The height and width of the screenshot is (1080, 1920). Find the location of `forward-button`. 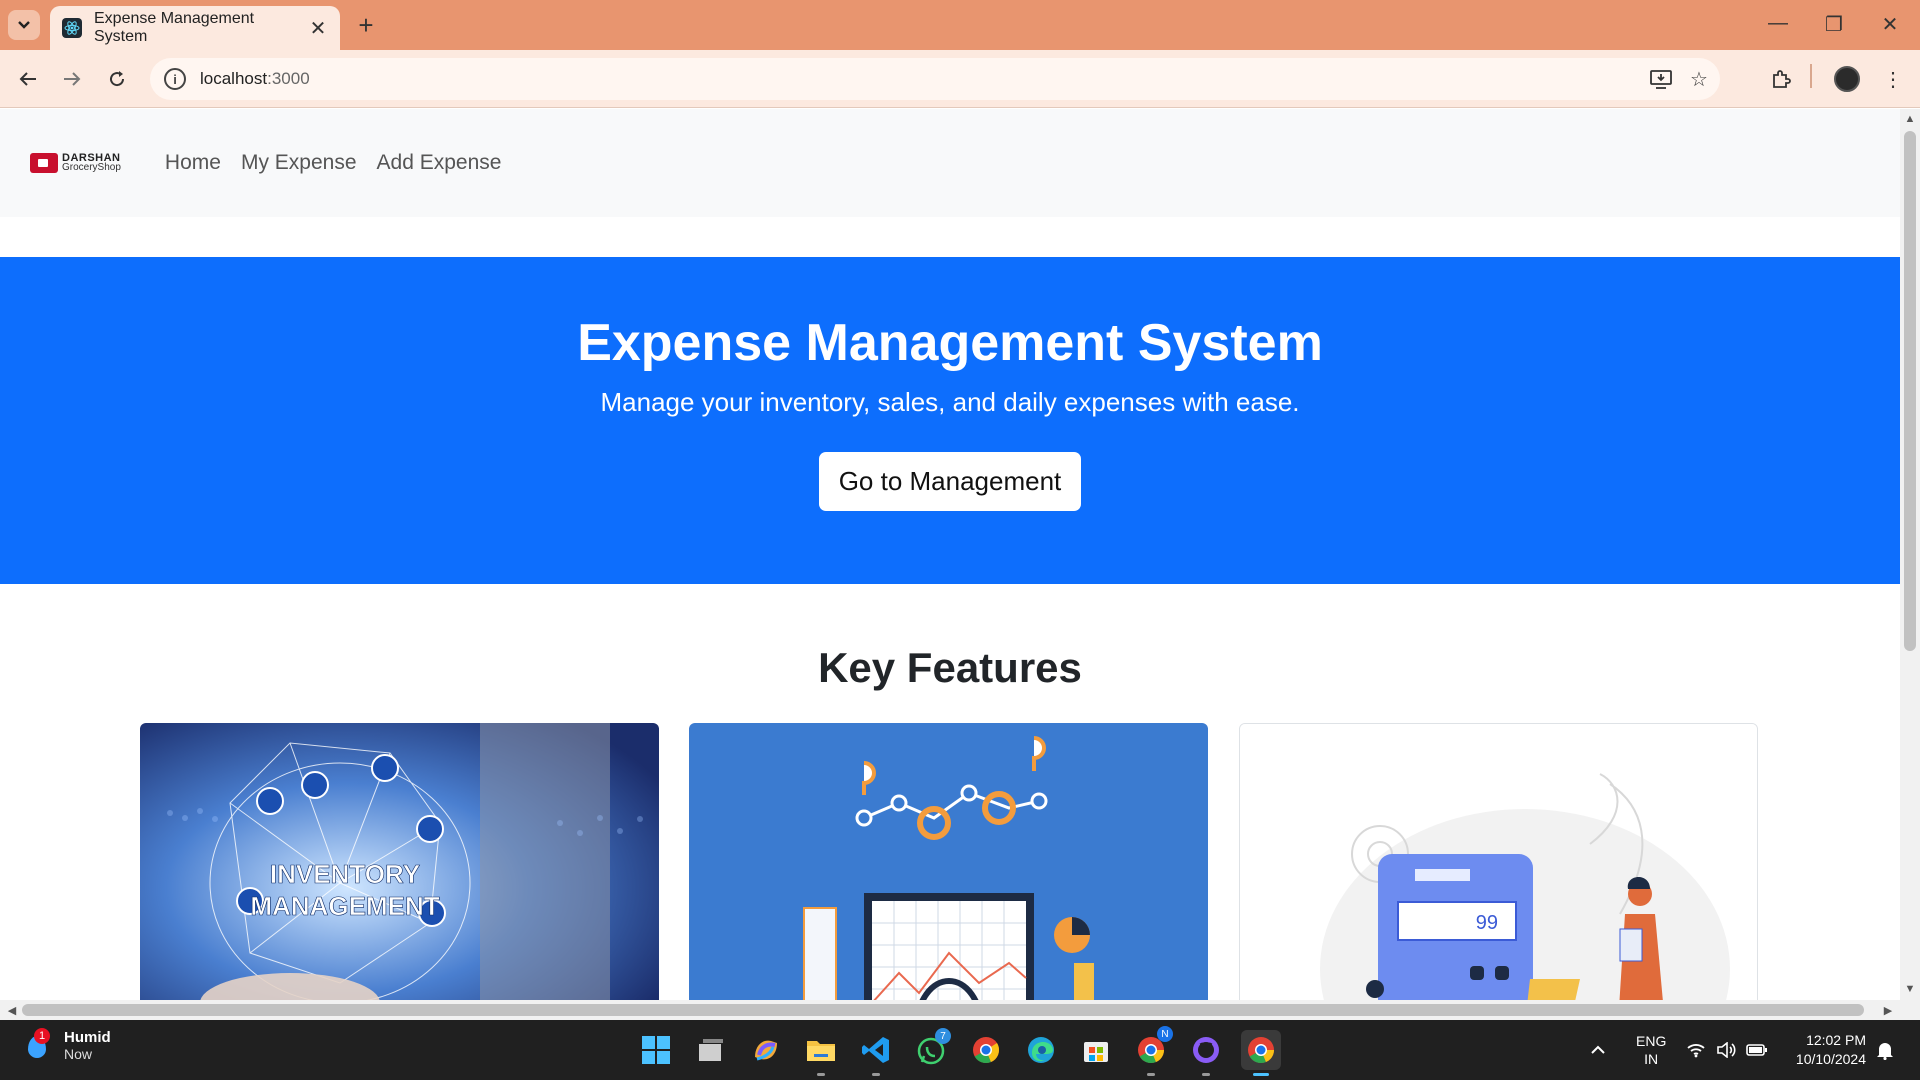

forward-button is located at coordinates (72, 79).